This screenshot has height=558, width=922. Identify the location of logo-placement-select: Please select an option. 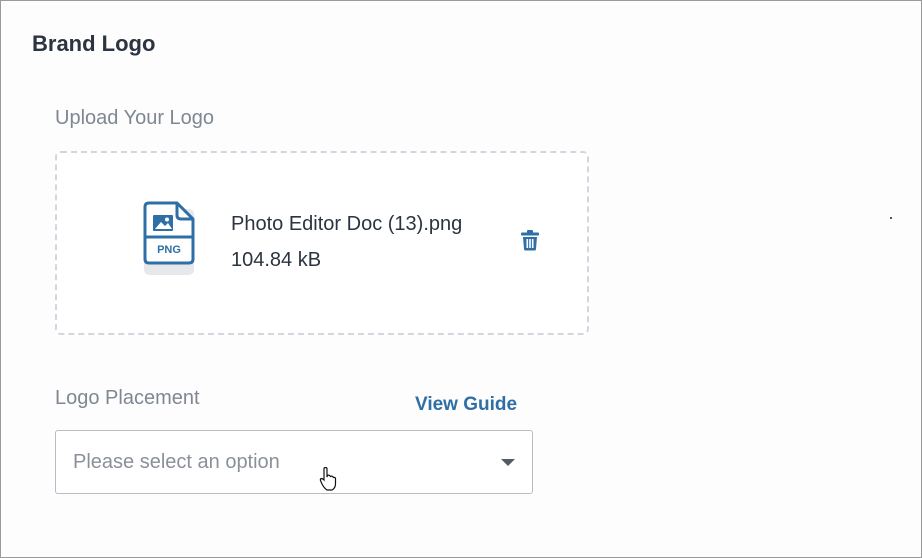
(294, 462).